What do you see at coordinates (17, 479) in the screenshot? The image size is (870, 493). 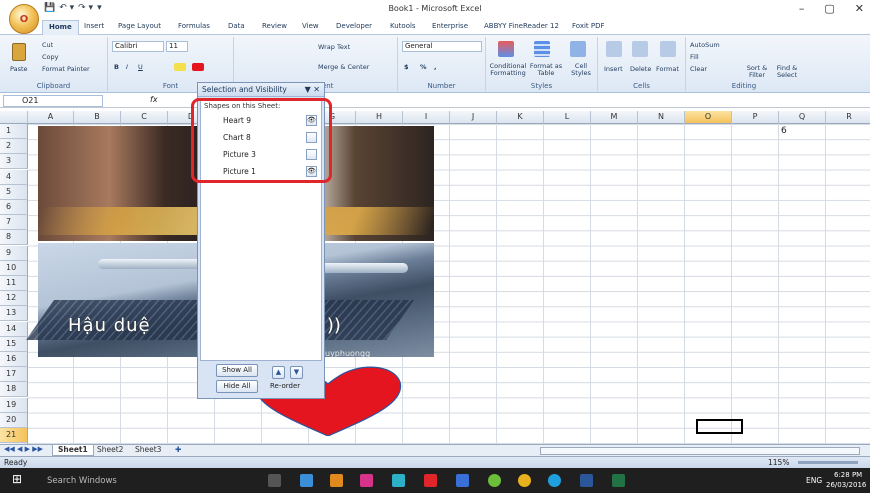 I see `windows-start-icon: ⊞` at bounding box center [17, 479].